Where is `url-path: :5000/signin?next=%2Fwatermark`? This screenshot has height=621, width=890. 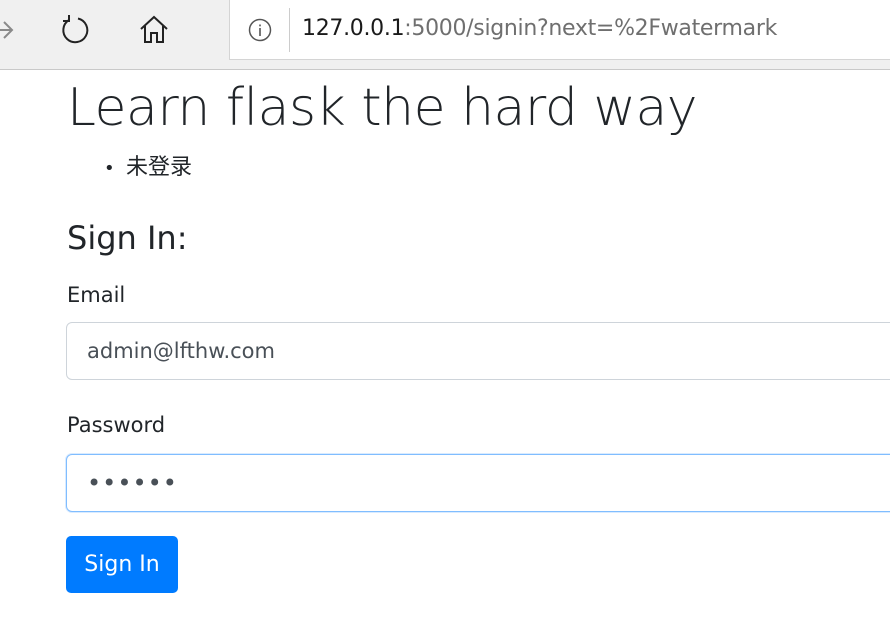 url-path: :5000/signin?next=%2Fwatermark is located at coordinates (591, 28).